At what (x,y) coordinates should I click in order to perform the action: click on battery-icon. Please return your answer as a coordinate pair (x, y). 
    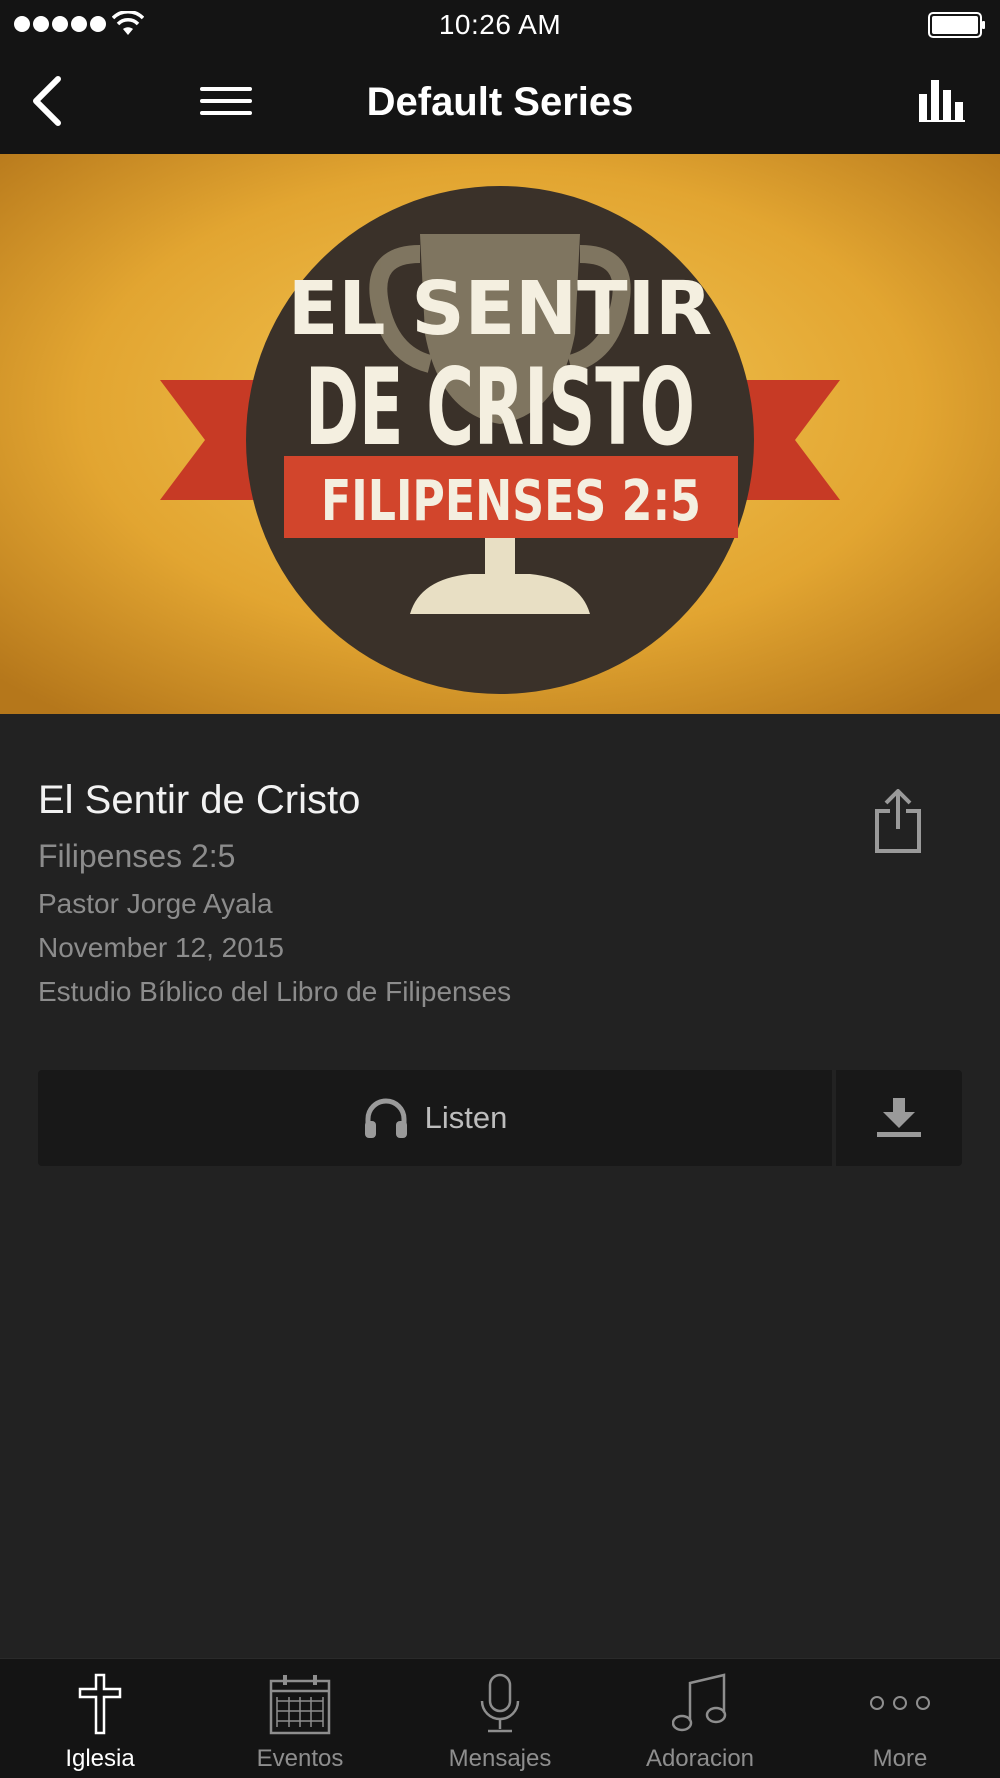
    Looking at the image, I should click on (956, 25).